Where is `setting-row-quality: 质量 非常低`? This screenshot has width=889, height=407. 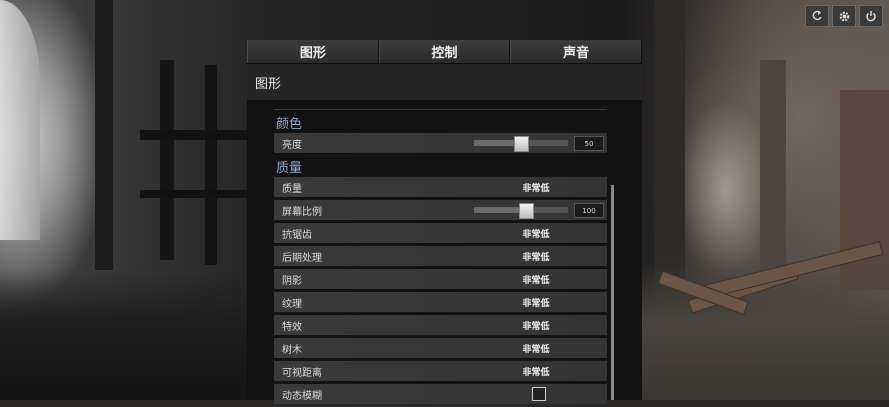 setting-row-quality: 质量 非常低 is located at coordinates (440, 187).